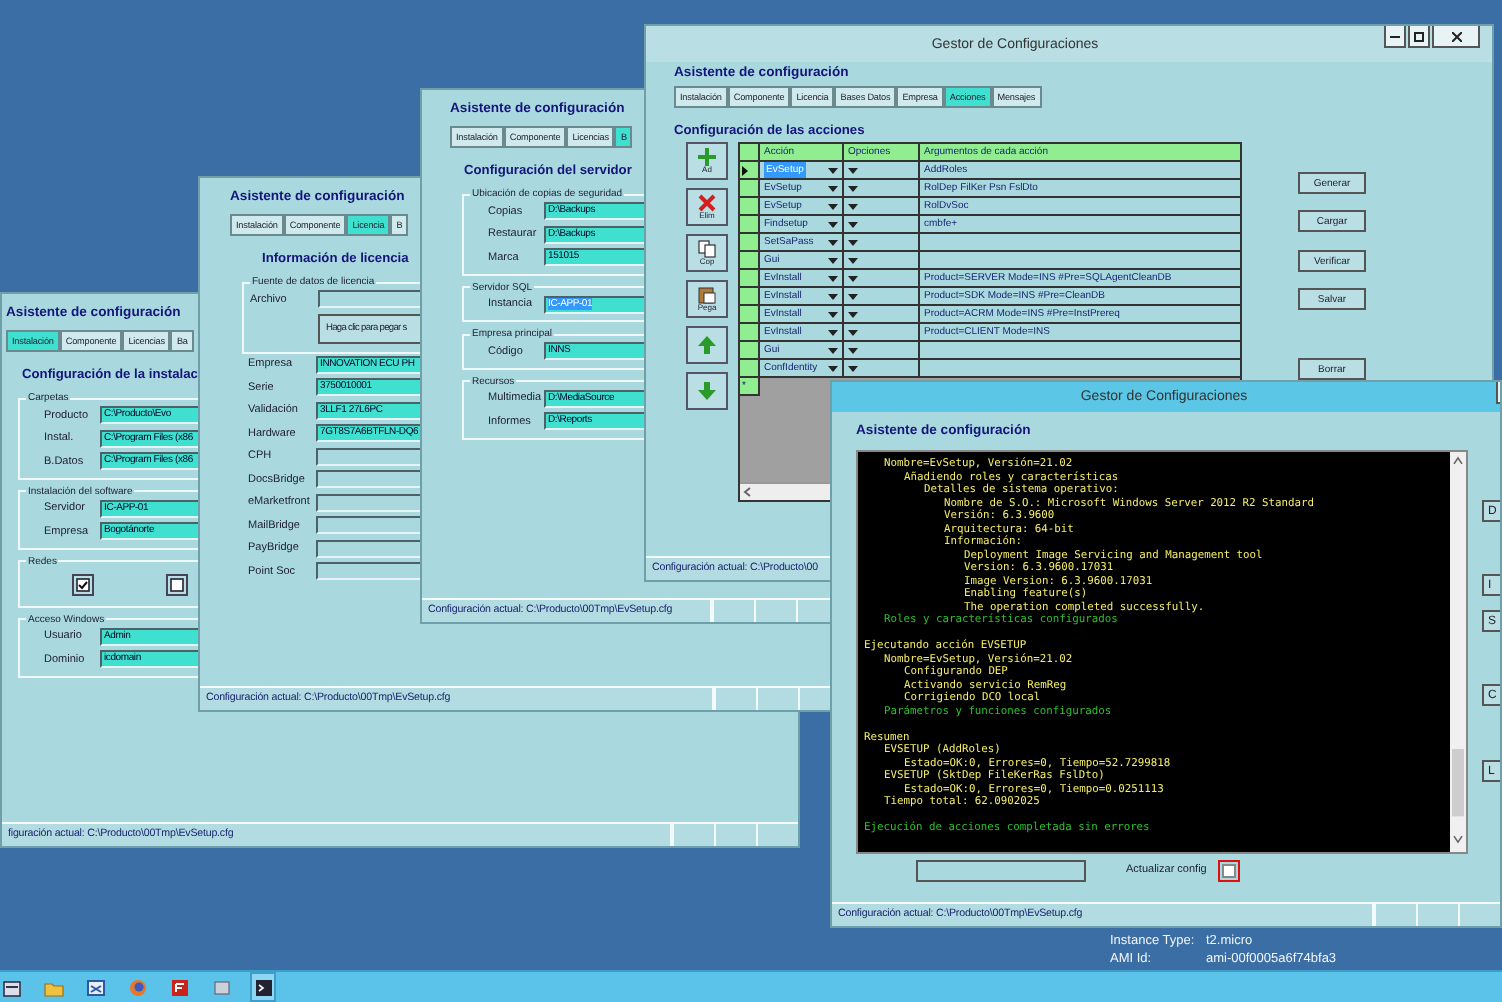  Describe the element at coordinates (745, 170) in the screenshot. I see `row-pointer-icon` at that location.